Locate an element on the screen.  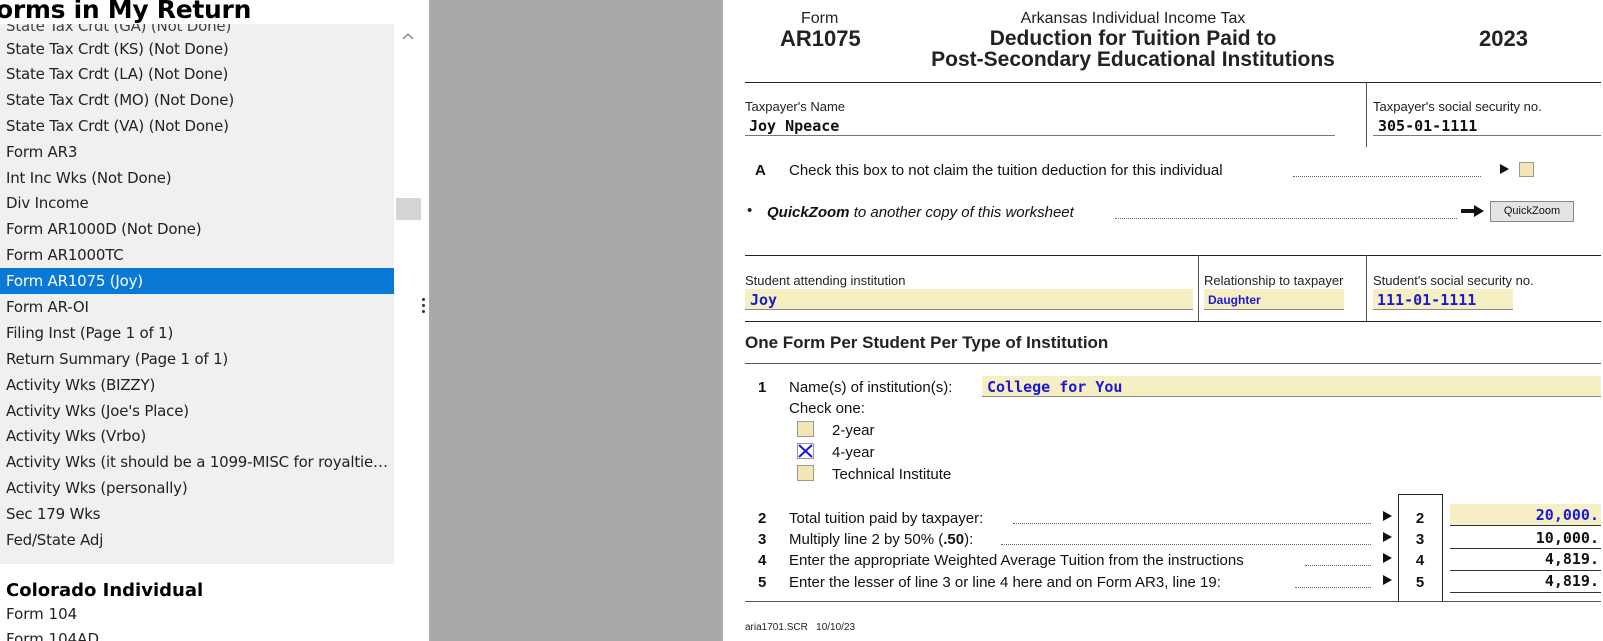
list-item: Form AR3 is located at coordinates (197, 152).